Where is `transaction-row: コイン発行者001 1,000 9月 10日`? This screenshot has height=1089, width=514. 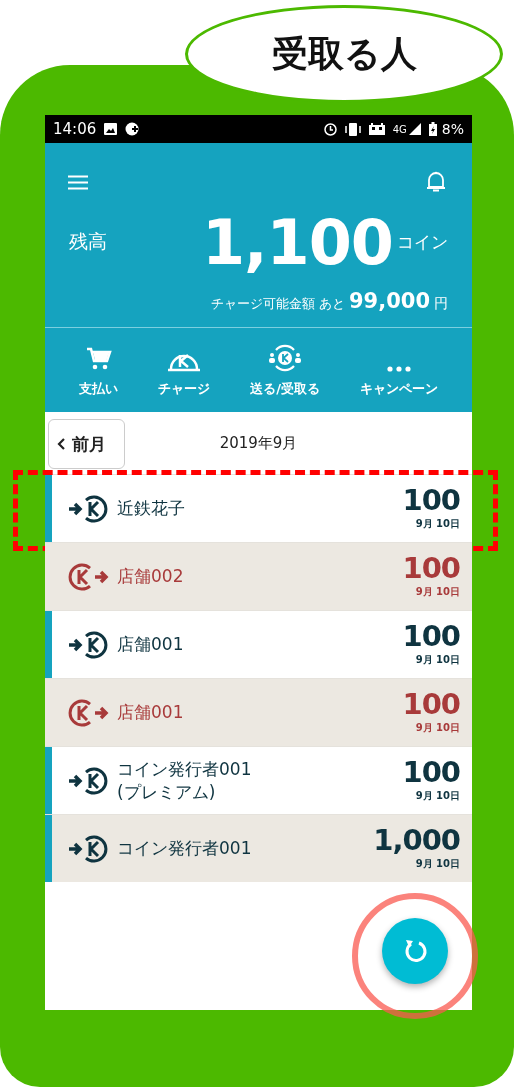 transaction-row: コイン発行者001 1,000 9月 10日 is located at coordinates (258, 848).